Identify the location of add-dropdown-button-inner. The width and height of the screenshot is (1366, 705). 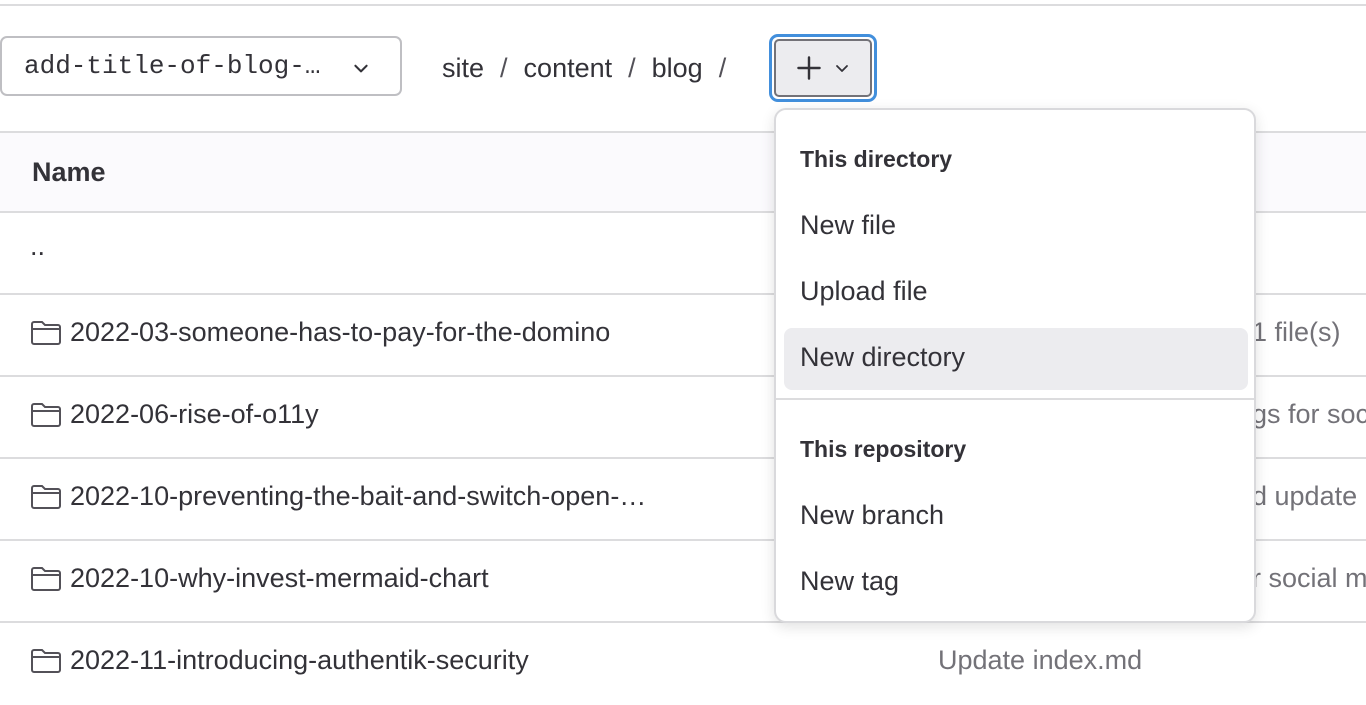
(823, 68).